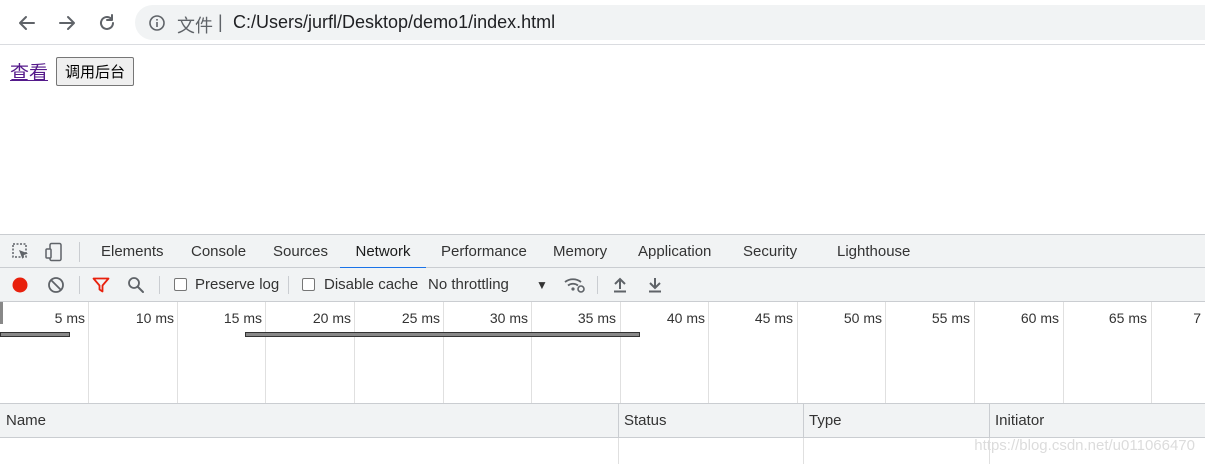 The image size is (1205, 464). I want to click on tab-performance: Performance, so click(484, 251).